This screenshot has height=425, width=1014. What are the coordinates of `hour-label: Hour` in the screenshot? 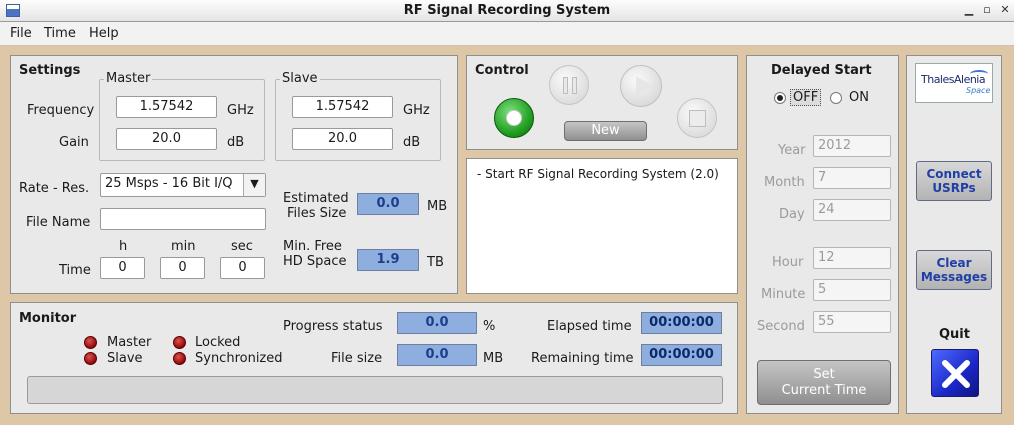 It's located at (788, 262).